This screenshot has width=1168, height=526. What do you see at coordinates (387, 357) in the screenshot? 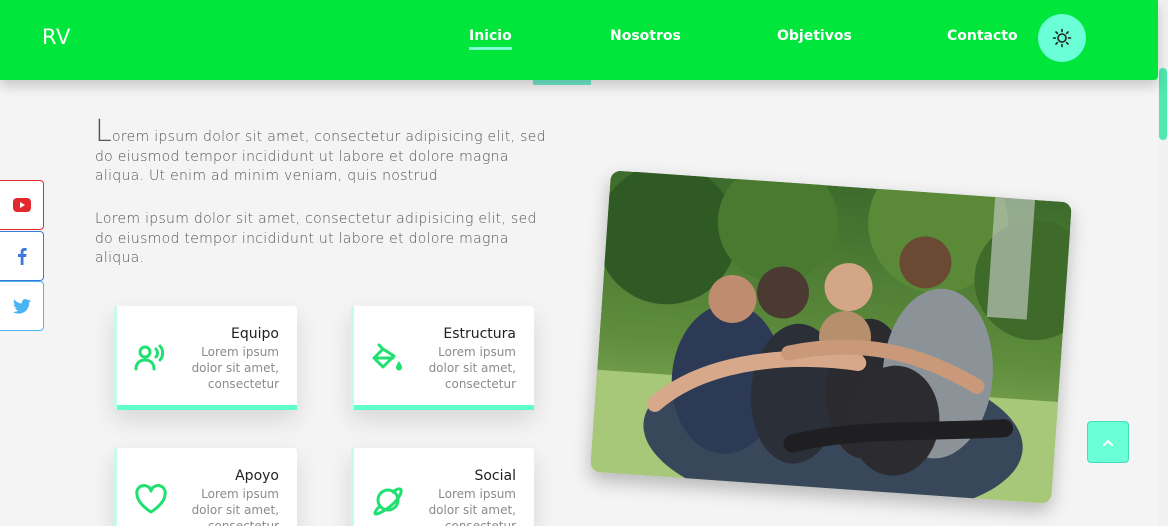
I see `paint-bucket-icon` at bounding box center [387, 357].